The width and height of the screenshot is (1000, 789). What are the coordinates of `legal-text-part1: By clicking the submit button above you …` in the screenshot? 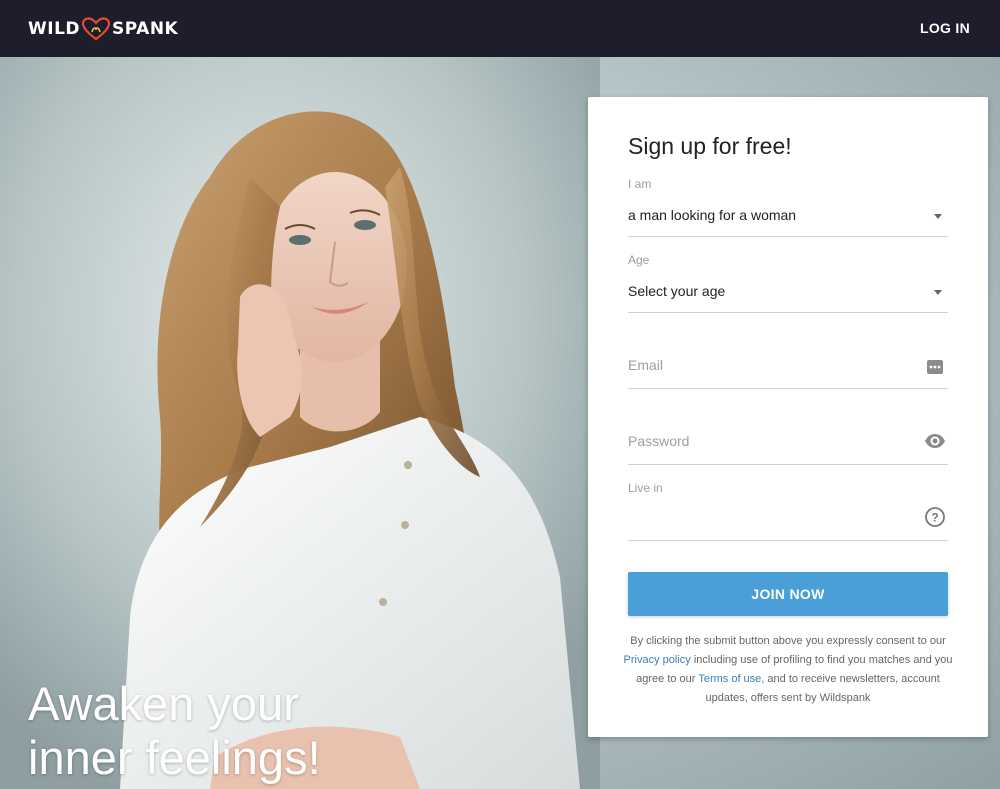 It's located at (788, 641).